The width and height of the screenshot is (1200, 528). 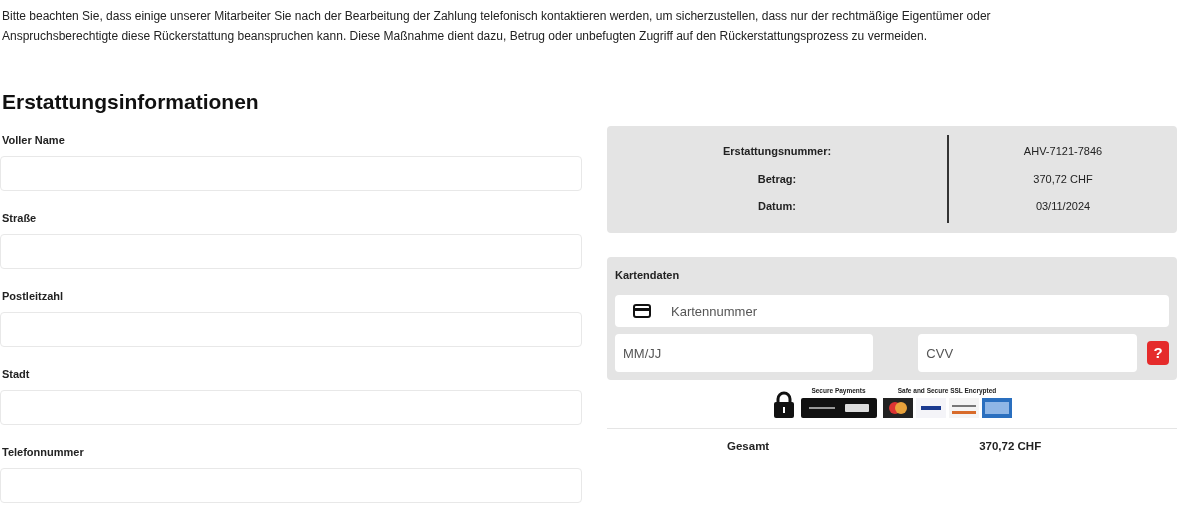 What do you see at coordinates (1158, 353) in the screenshot?
I see `help-button: ?` at bounding box center [1158, 353].